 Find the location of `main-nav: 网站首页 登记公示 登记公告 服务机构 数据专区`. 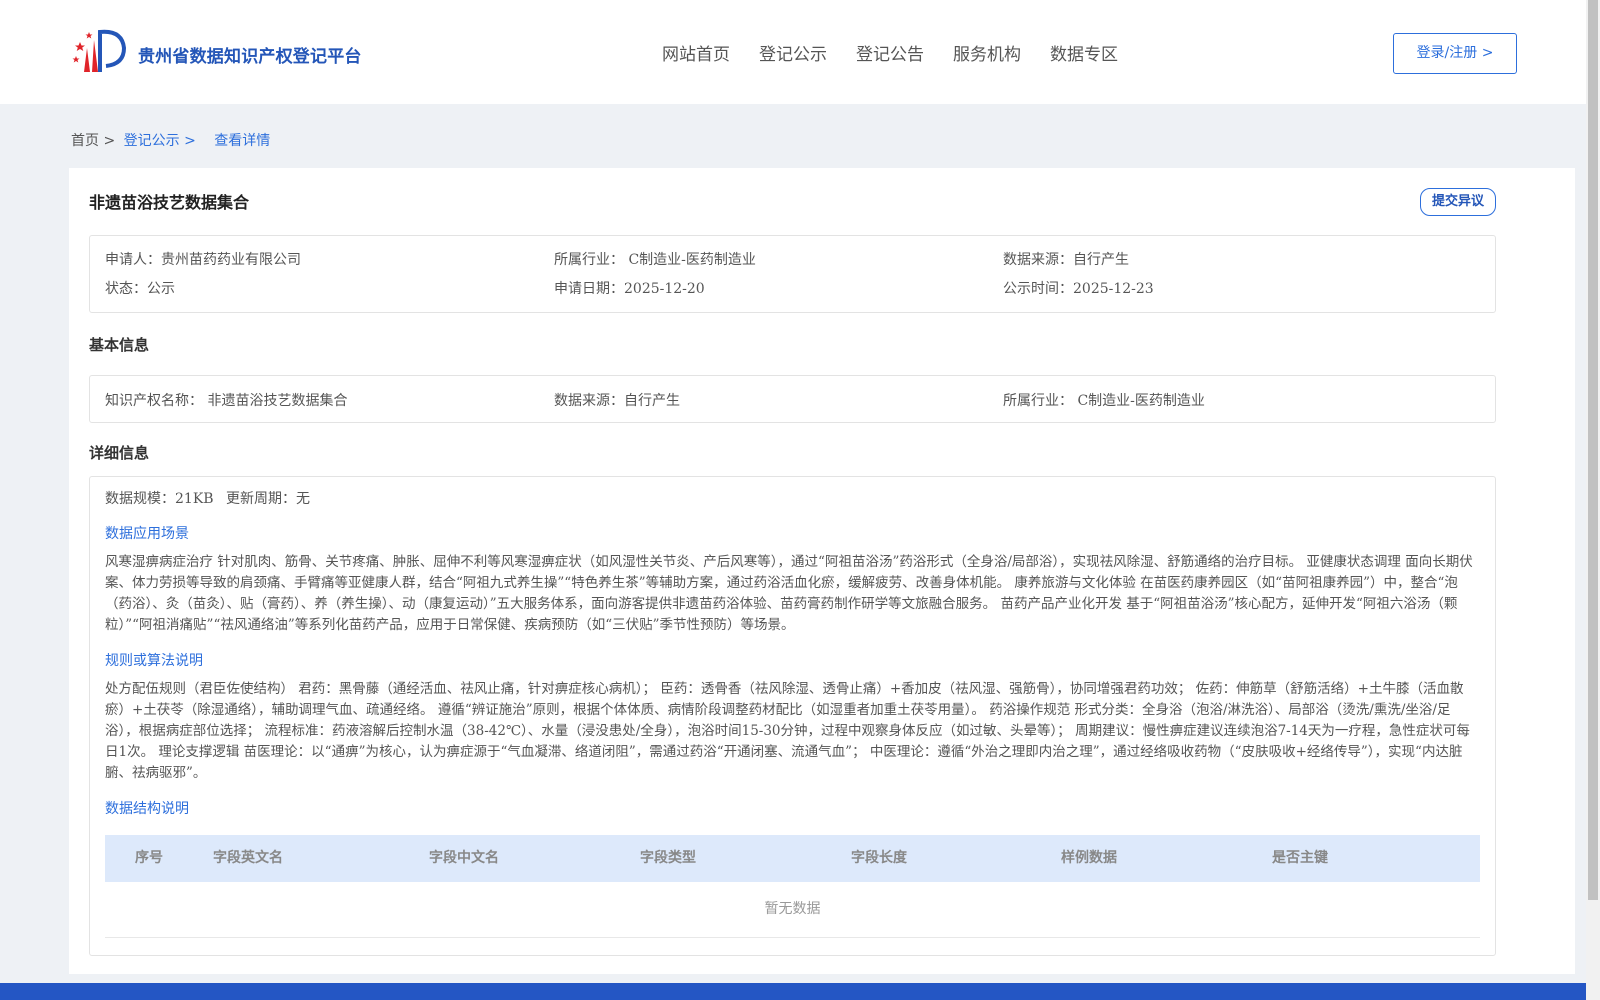

main-nav: 网站首页 登记公示 登记公告 服务机构 数据专区 is located at coordinates (904, 52).